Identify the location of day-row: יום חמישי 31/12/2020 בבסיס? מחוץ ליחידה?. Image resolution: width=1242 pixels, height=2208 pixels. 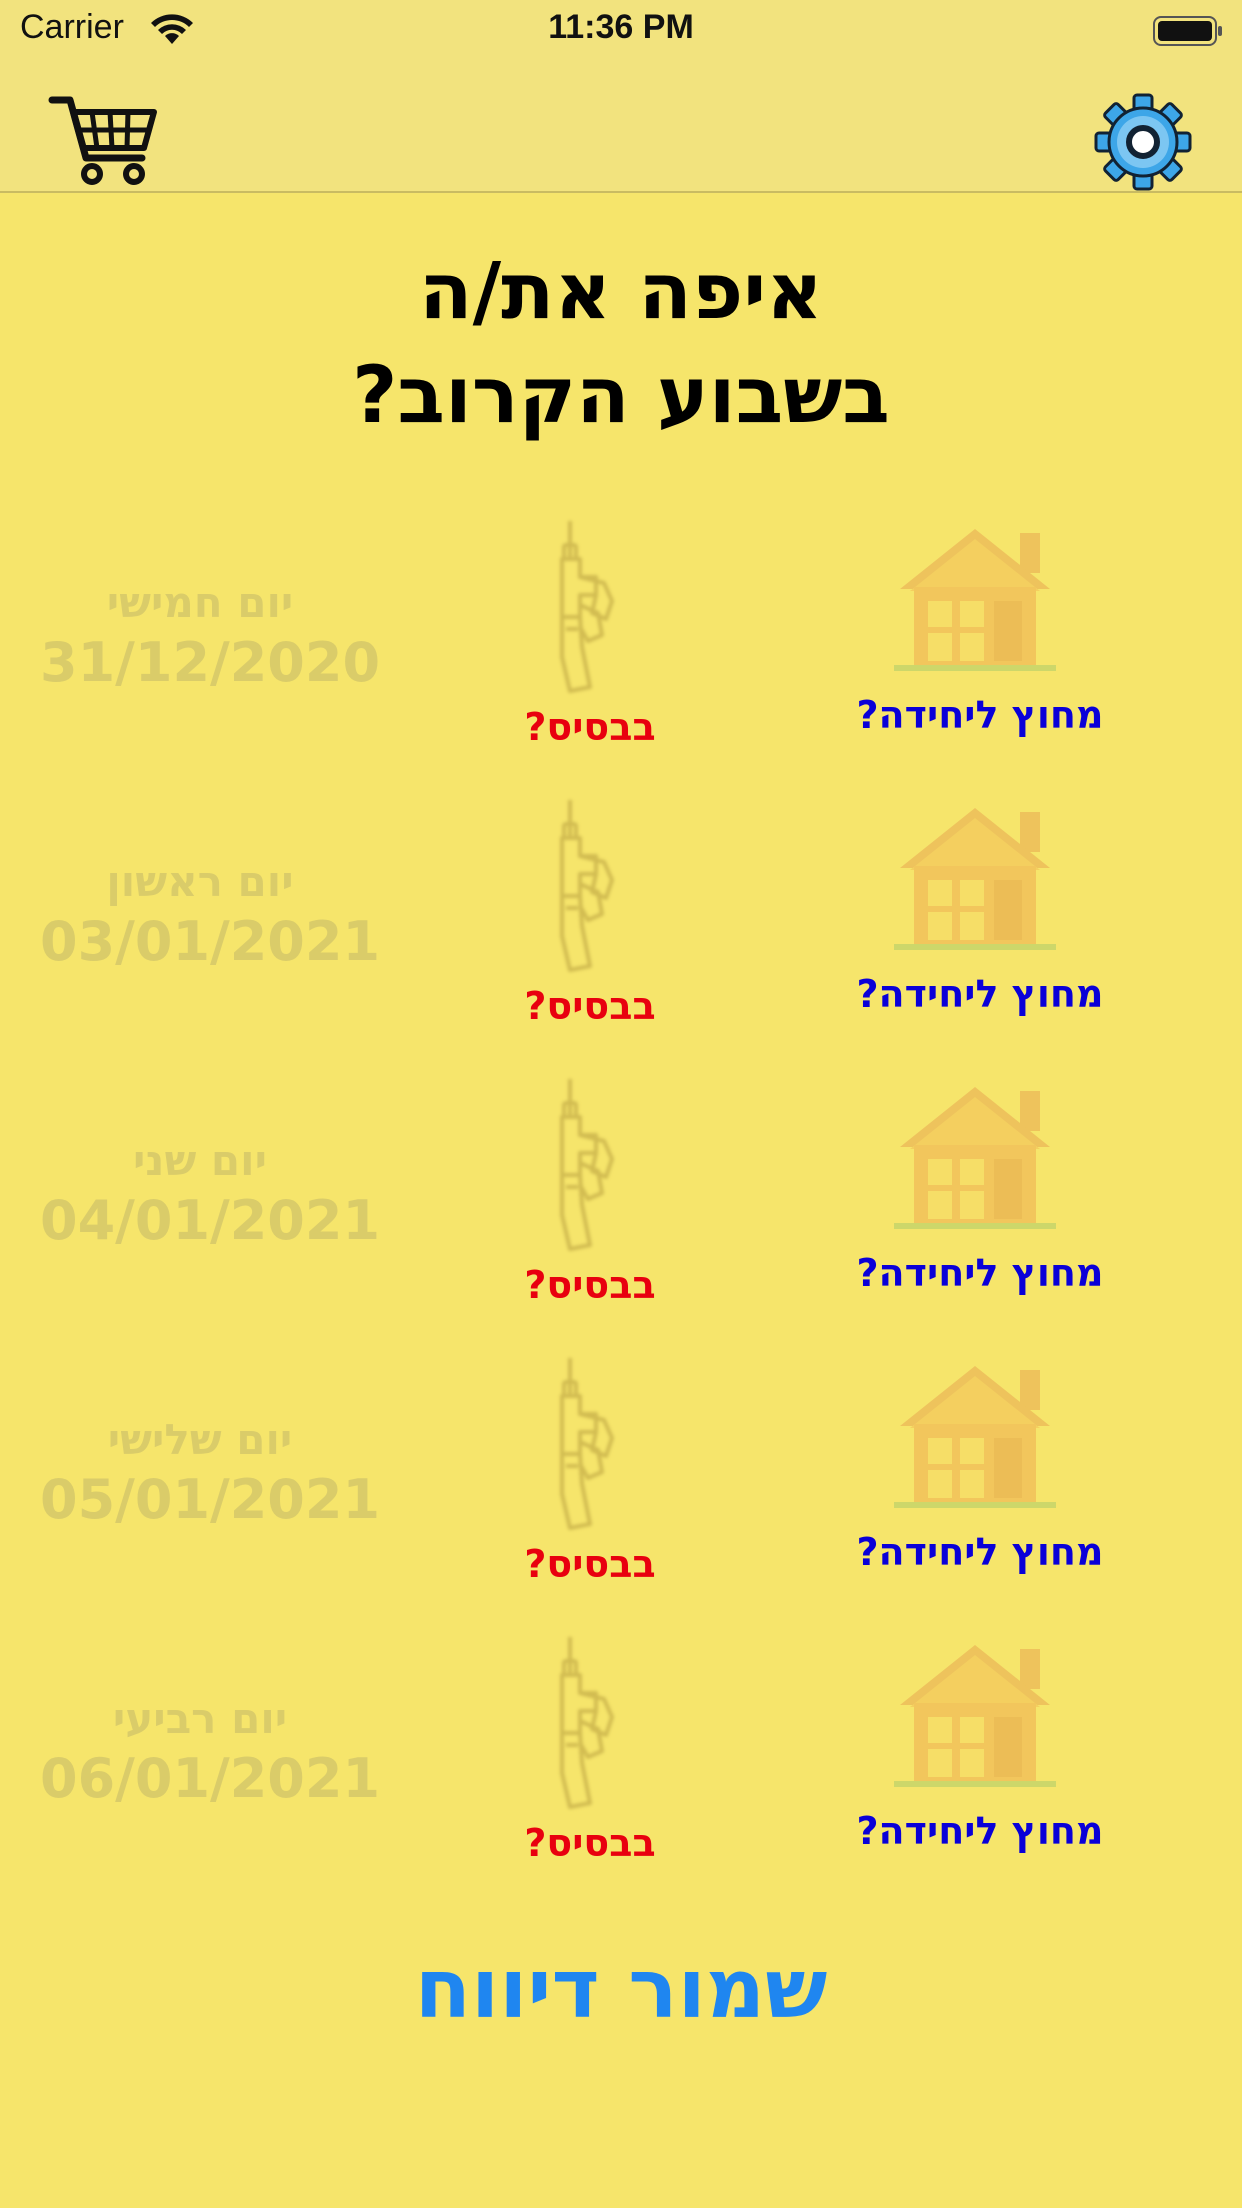
(621, 644).